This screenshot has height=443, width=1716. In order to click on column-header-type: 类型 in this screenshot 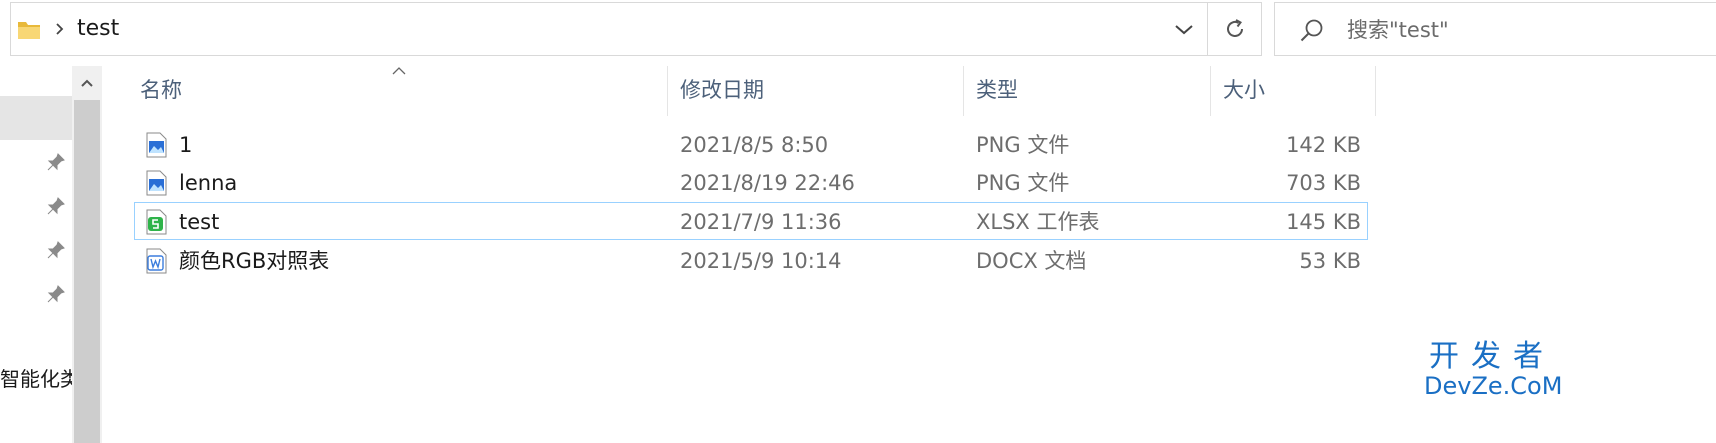, I will do `click(1087, 91)`.